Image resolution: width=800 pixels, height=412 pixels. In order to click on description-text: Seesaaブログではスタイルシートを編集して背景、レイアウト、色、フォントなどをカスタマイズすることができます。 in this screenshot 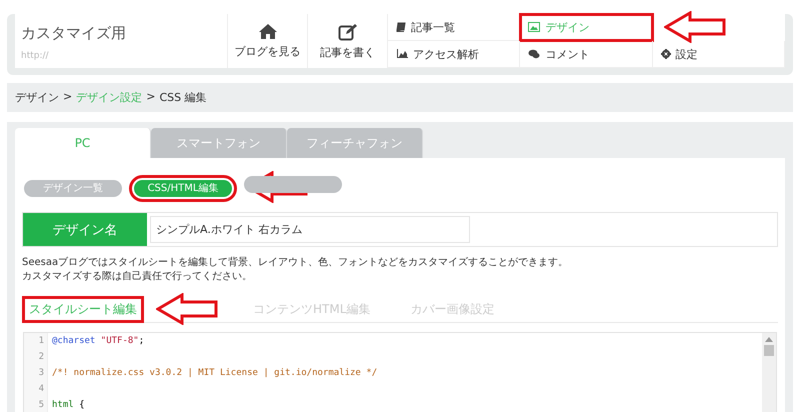, I will do `click(296, 263)`.